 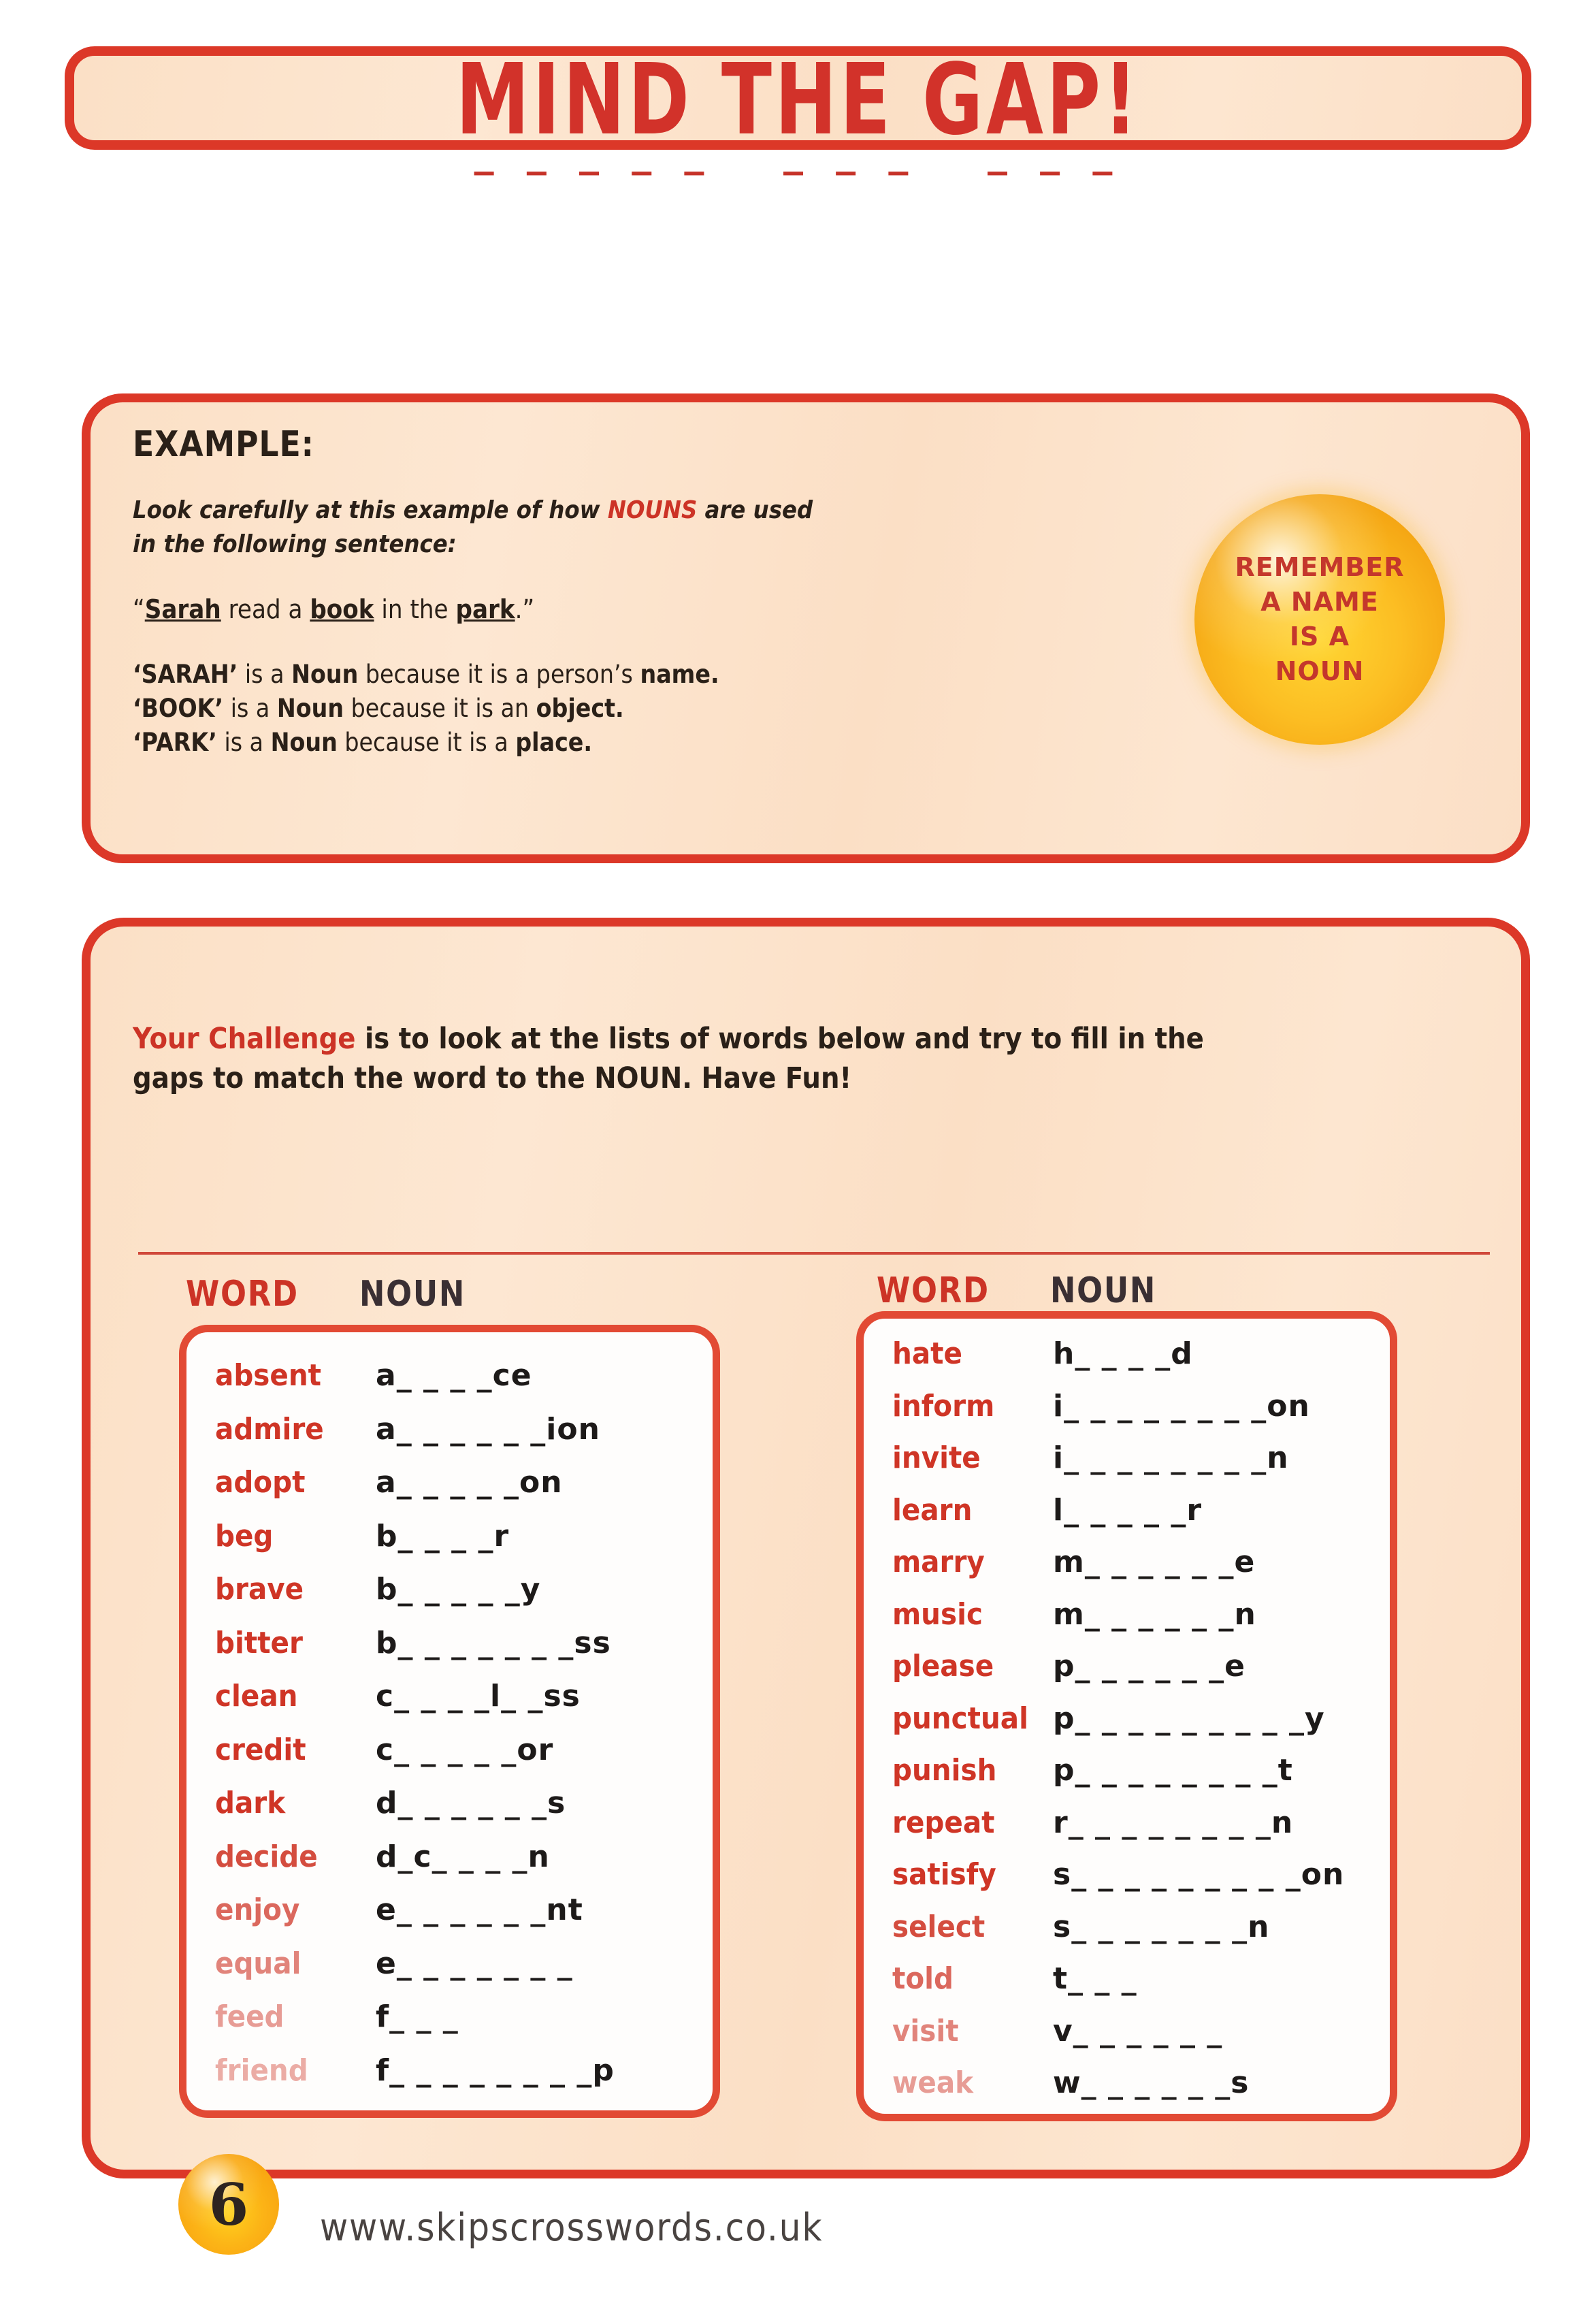 I want to click on word-row: decide d_c_ _ _ _n, so click(x=450, y=1861).